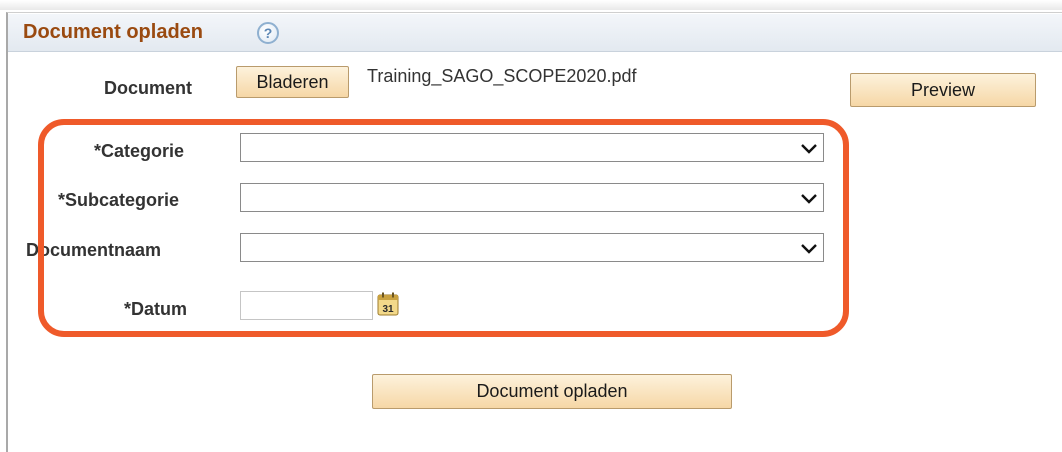 The width and height of the screenshot is (1062, 452). Describe the element at coordinates (292, 82) in the screenshot. I see `browse-button: Bladeren` at that location.